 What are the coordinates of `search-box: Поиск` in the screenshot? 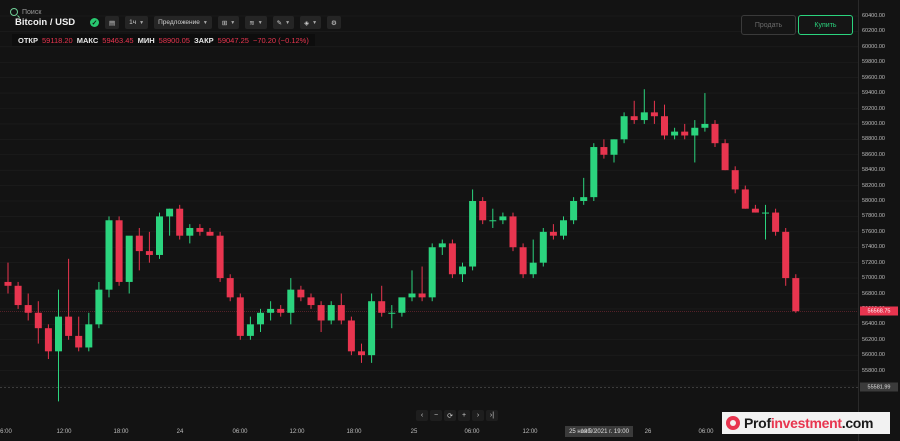 It's located at (25, 12).